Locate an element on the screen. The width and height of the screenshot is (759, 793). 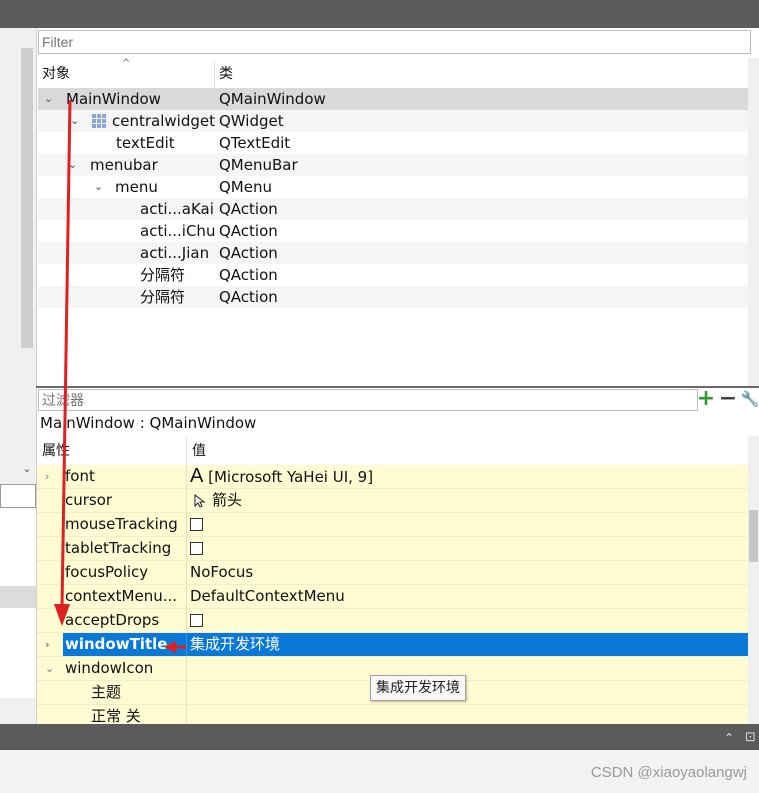
tree-object-name: centralwidget is located at coordinates (163, 121).